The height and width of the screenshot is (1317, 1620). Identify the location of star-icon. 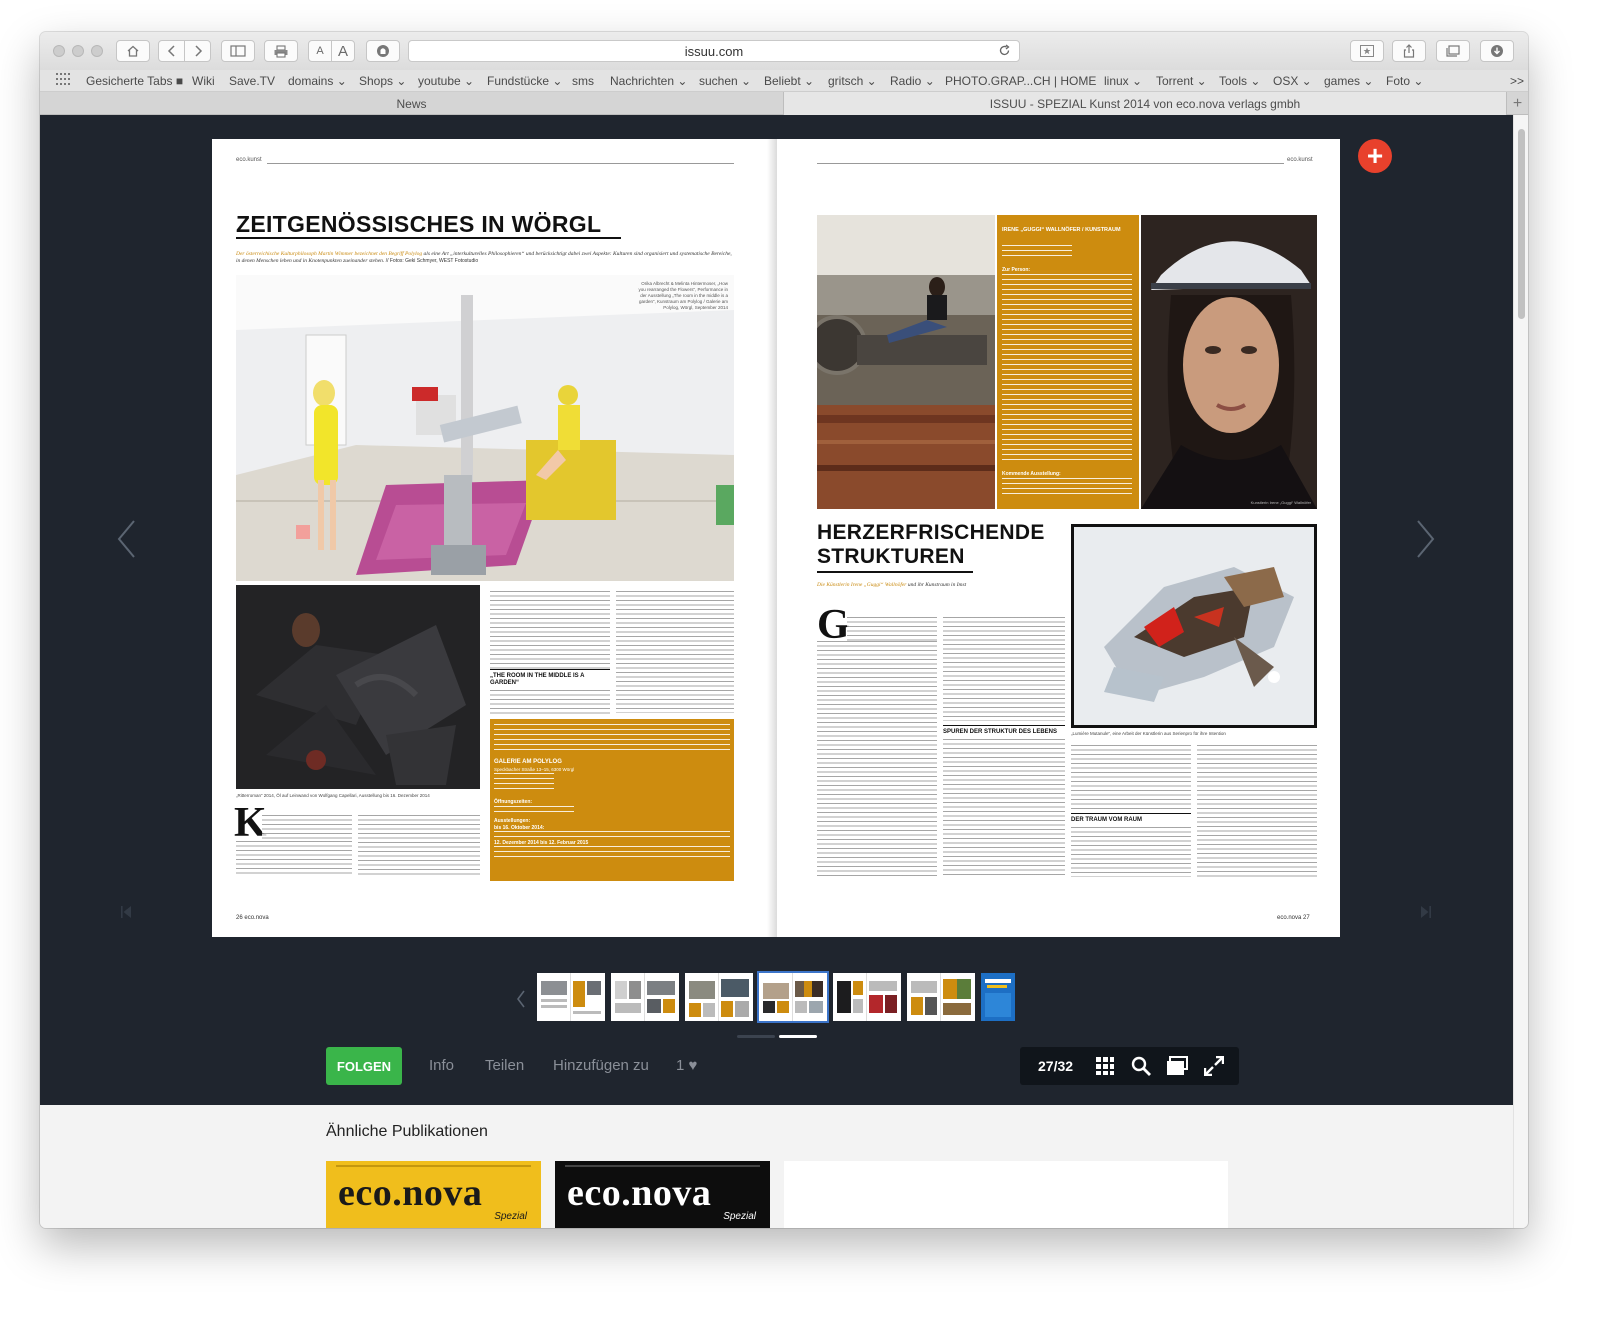
(1367, 51).